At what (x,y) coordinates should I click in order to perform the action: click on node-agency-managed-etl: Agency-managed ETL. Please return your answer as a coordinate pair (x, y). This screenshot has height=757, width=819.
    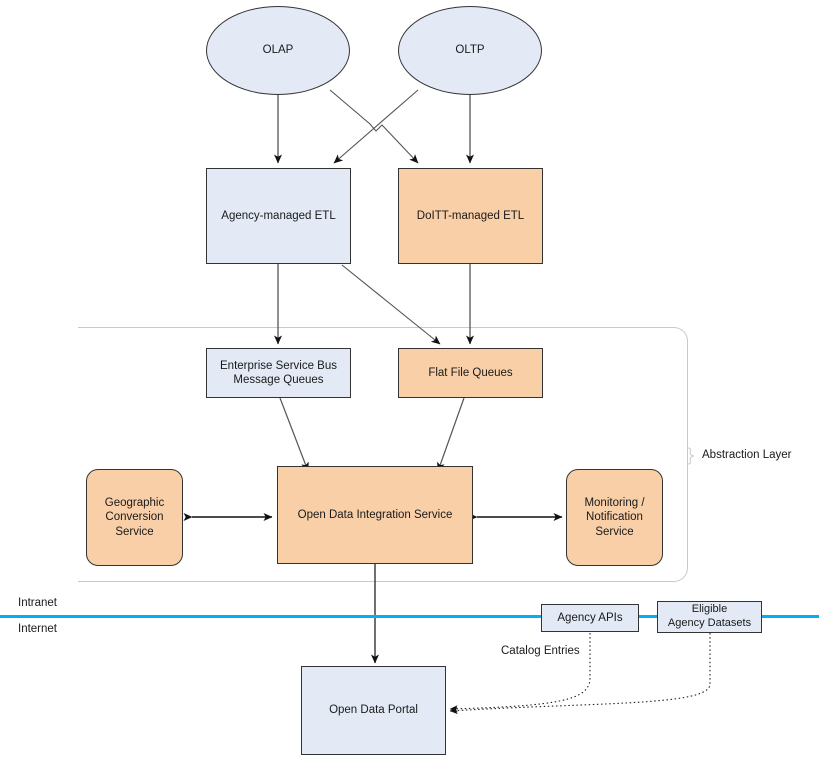
    Looking at the image, I should click on (278, 216).